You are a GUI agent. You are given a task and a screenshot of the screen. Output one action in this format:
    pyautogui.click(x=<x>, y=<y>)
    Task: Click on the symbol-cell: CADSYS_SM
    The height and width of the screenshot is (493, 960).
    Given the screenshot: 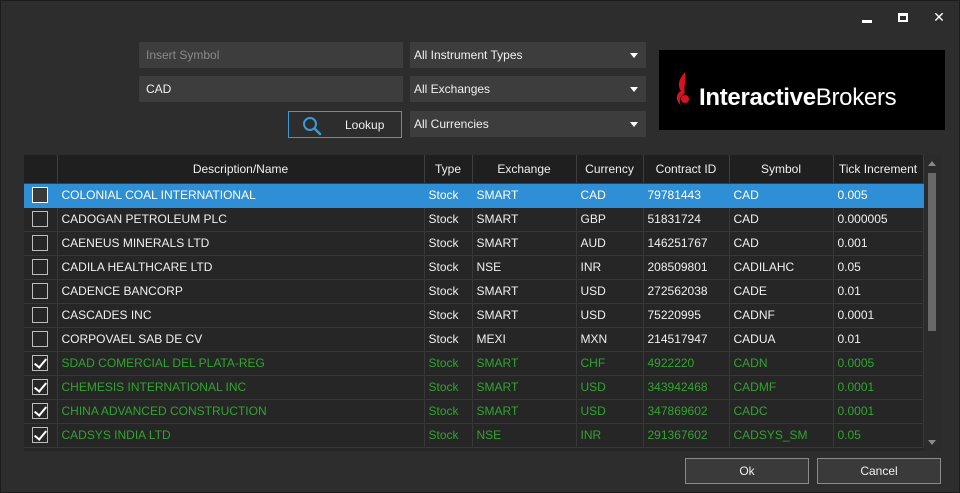 What is the action you would take?
    pyautogui.click(x=781, y=435)
    